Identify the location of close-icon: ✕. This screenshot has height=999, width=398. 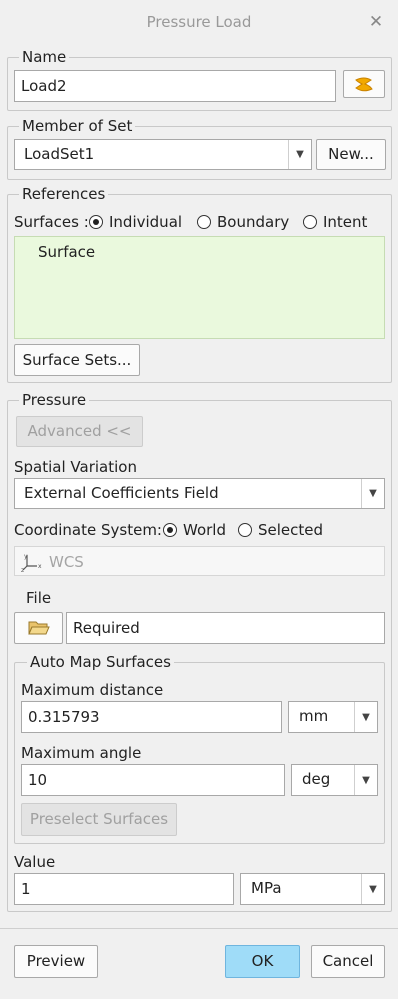
(376, 22).